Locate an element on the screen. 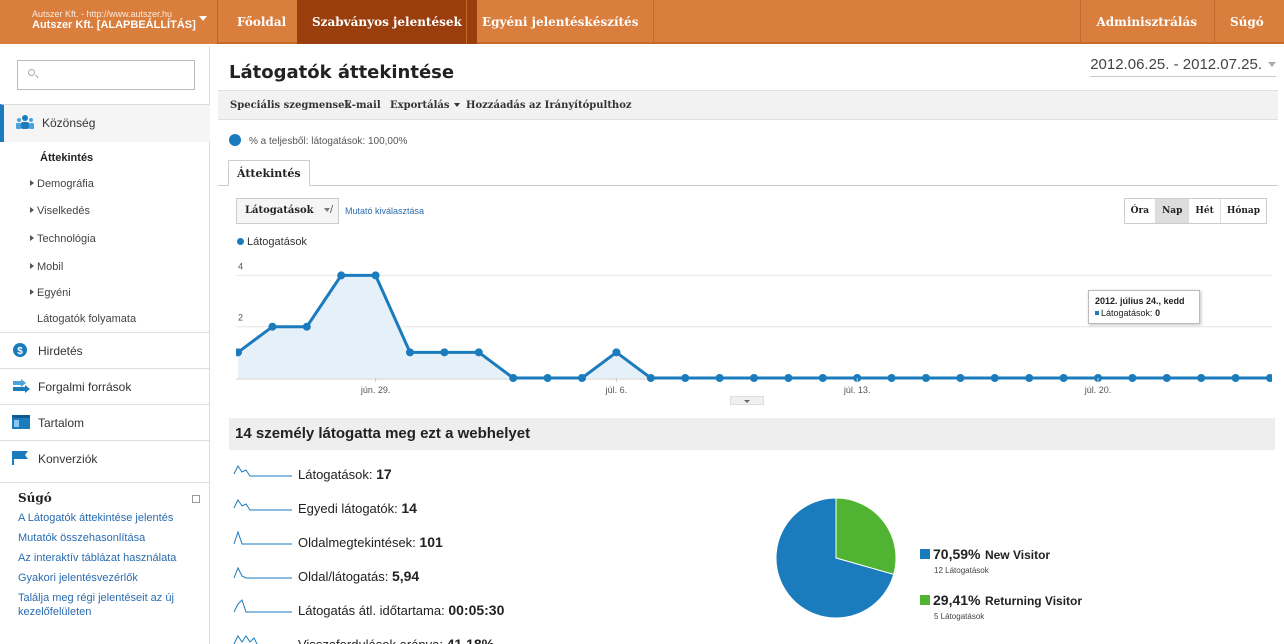 The width and height of the screenshot is (1284, 644). legend-label: Látogatások is located at coordinates (277, 242).